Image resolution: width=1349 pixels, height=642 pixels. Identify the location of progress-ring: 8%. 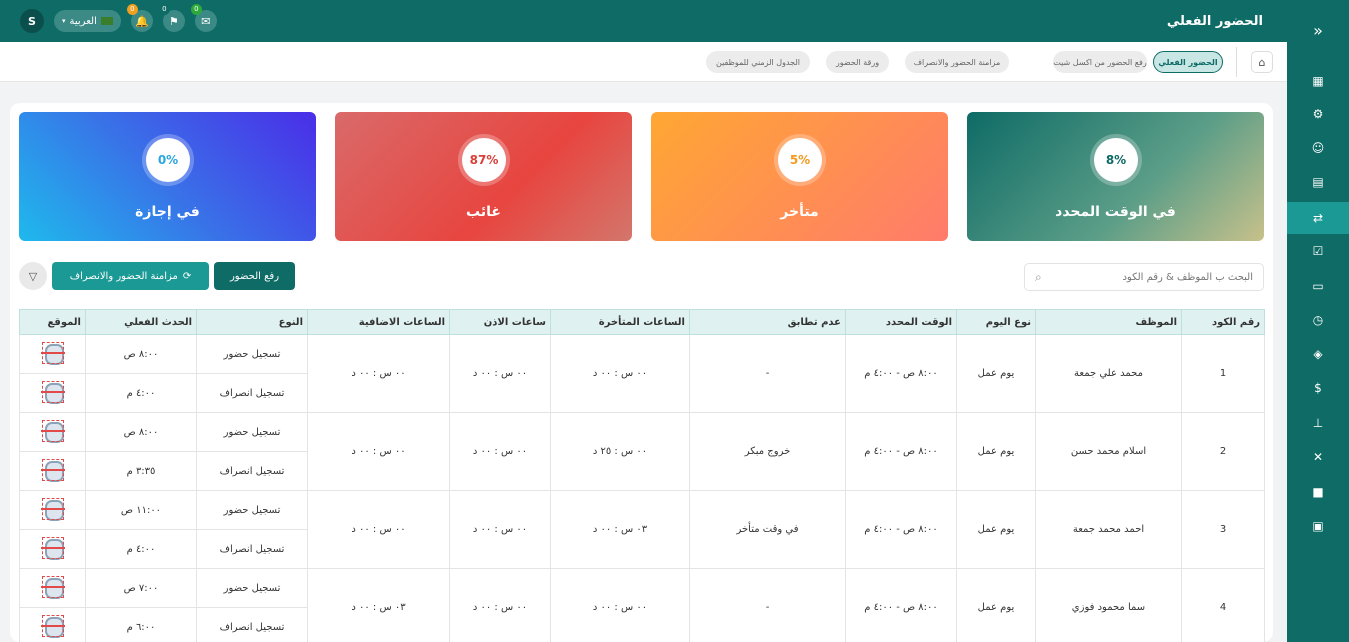
(1116, 160).